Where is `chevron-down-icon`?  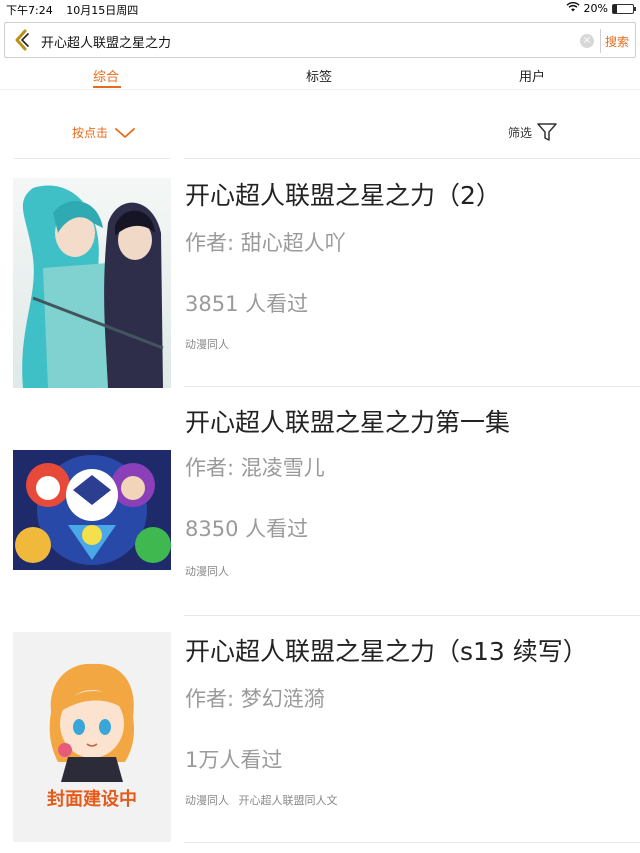
chevron-down-icon is located at coordinates (125, 132).